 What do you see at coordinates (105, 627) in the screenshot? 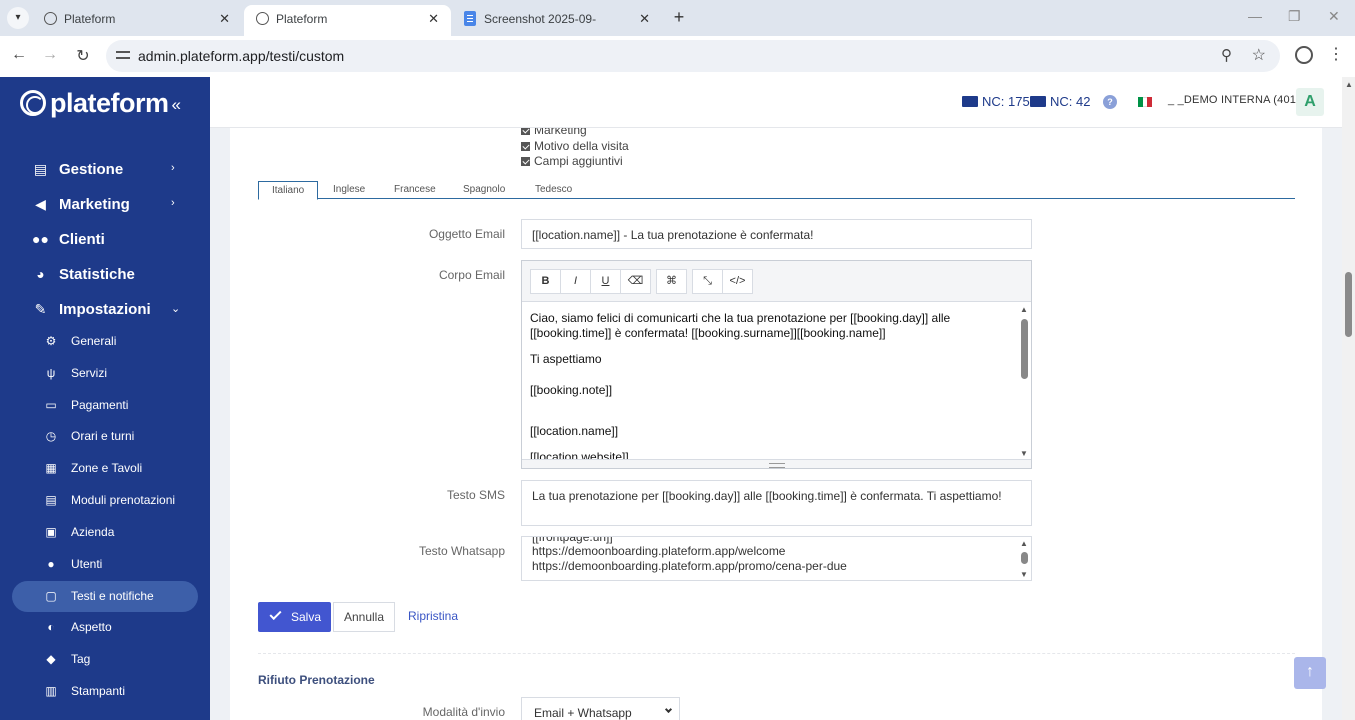
I see `sidebar-item-aspetto: ◐ Aspetto` at bounding box center [105, 627].